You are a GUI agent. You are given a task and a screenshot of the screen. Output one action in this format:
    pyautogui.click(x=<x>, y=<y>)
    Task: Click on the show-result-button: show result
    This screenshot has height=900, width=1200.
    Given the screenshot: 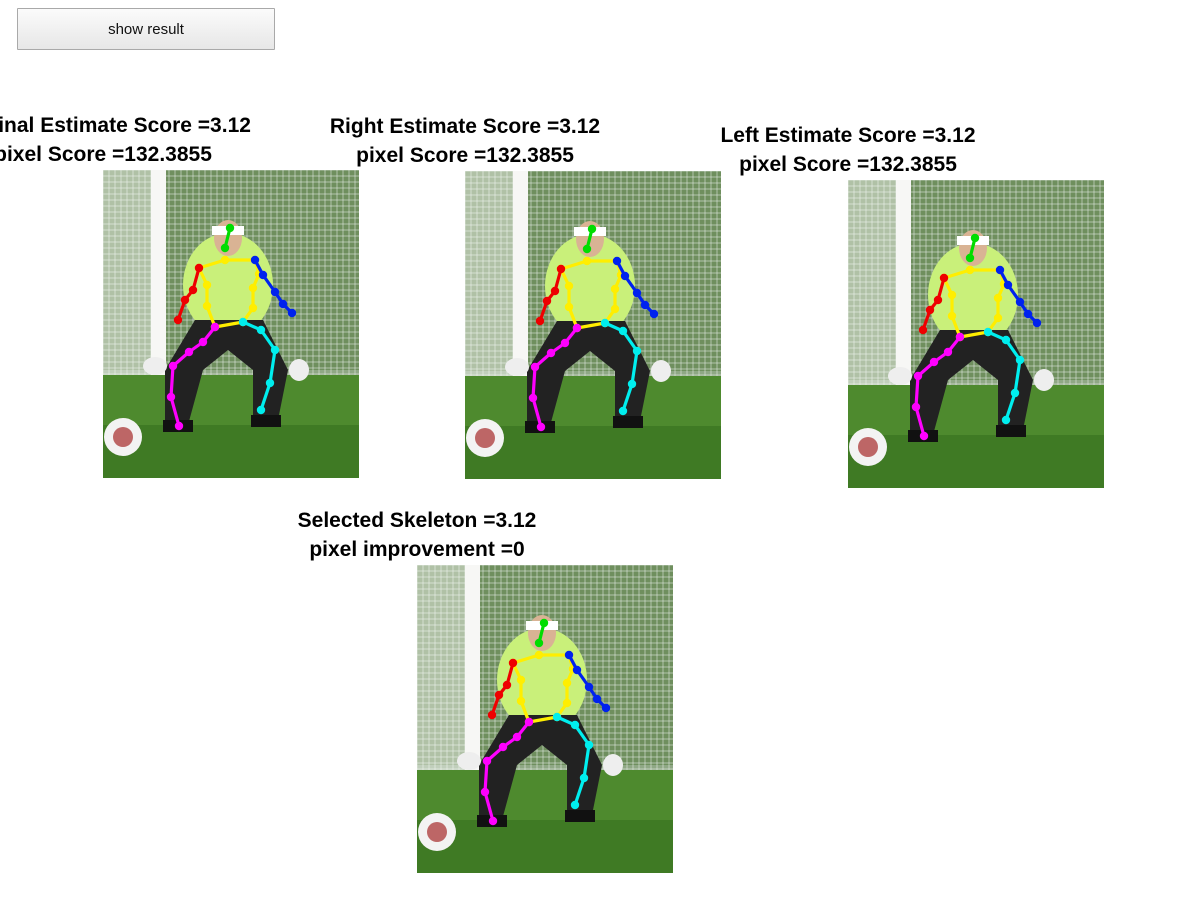 What is the action you would take?
    pyautogui.click(x=146, y=29)
    